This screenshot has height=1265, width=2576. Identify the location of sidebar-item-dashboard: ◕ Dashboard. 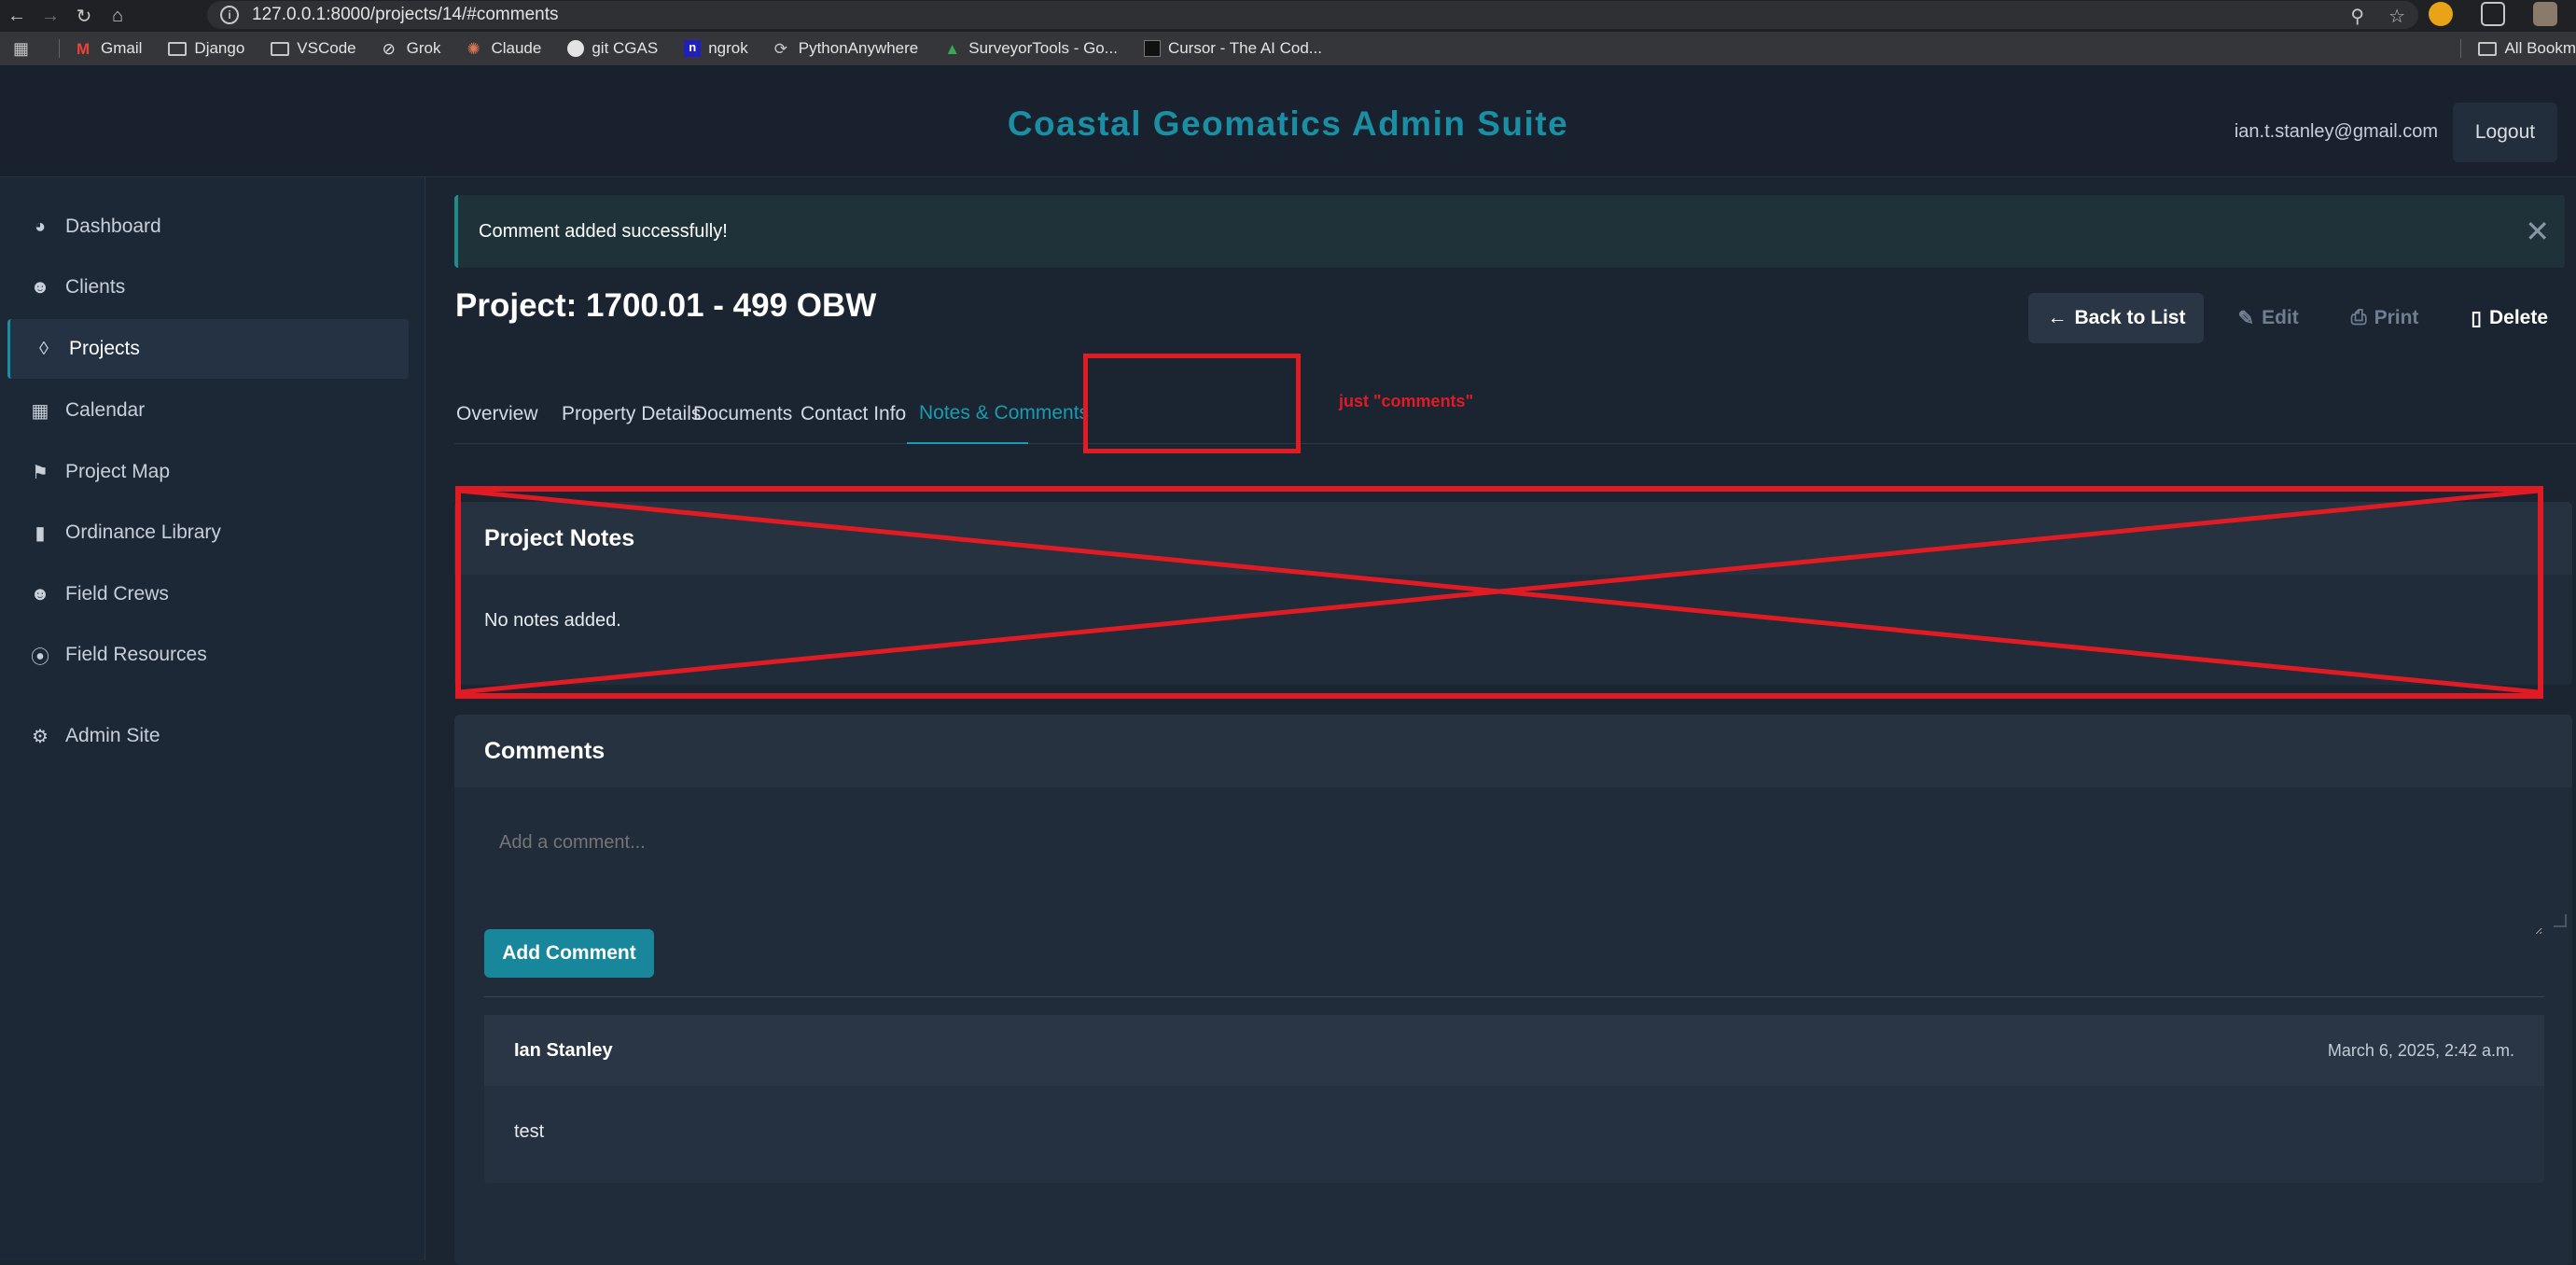
(208, 227).